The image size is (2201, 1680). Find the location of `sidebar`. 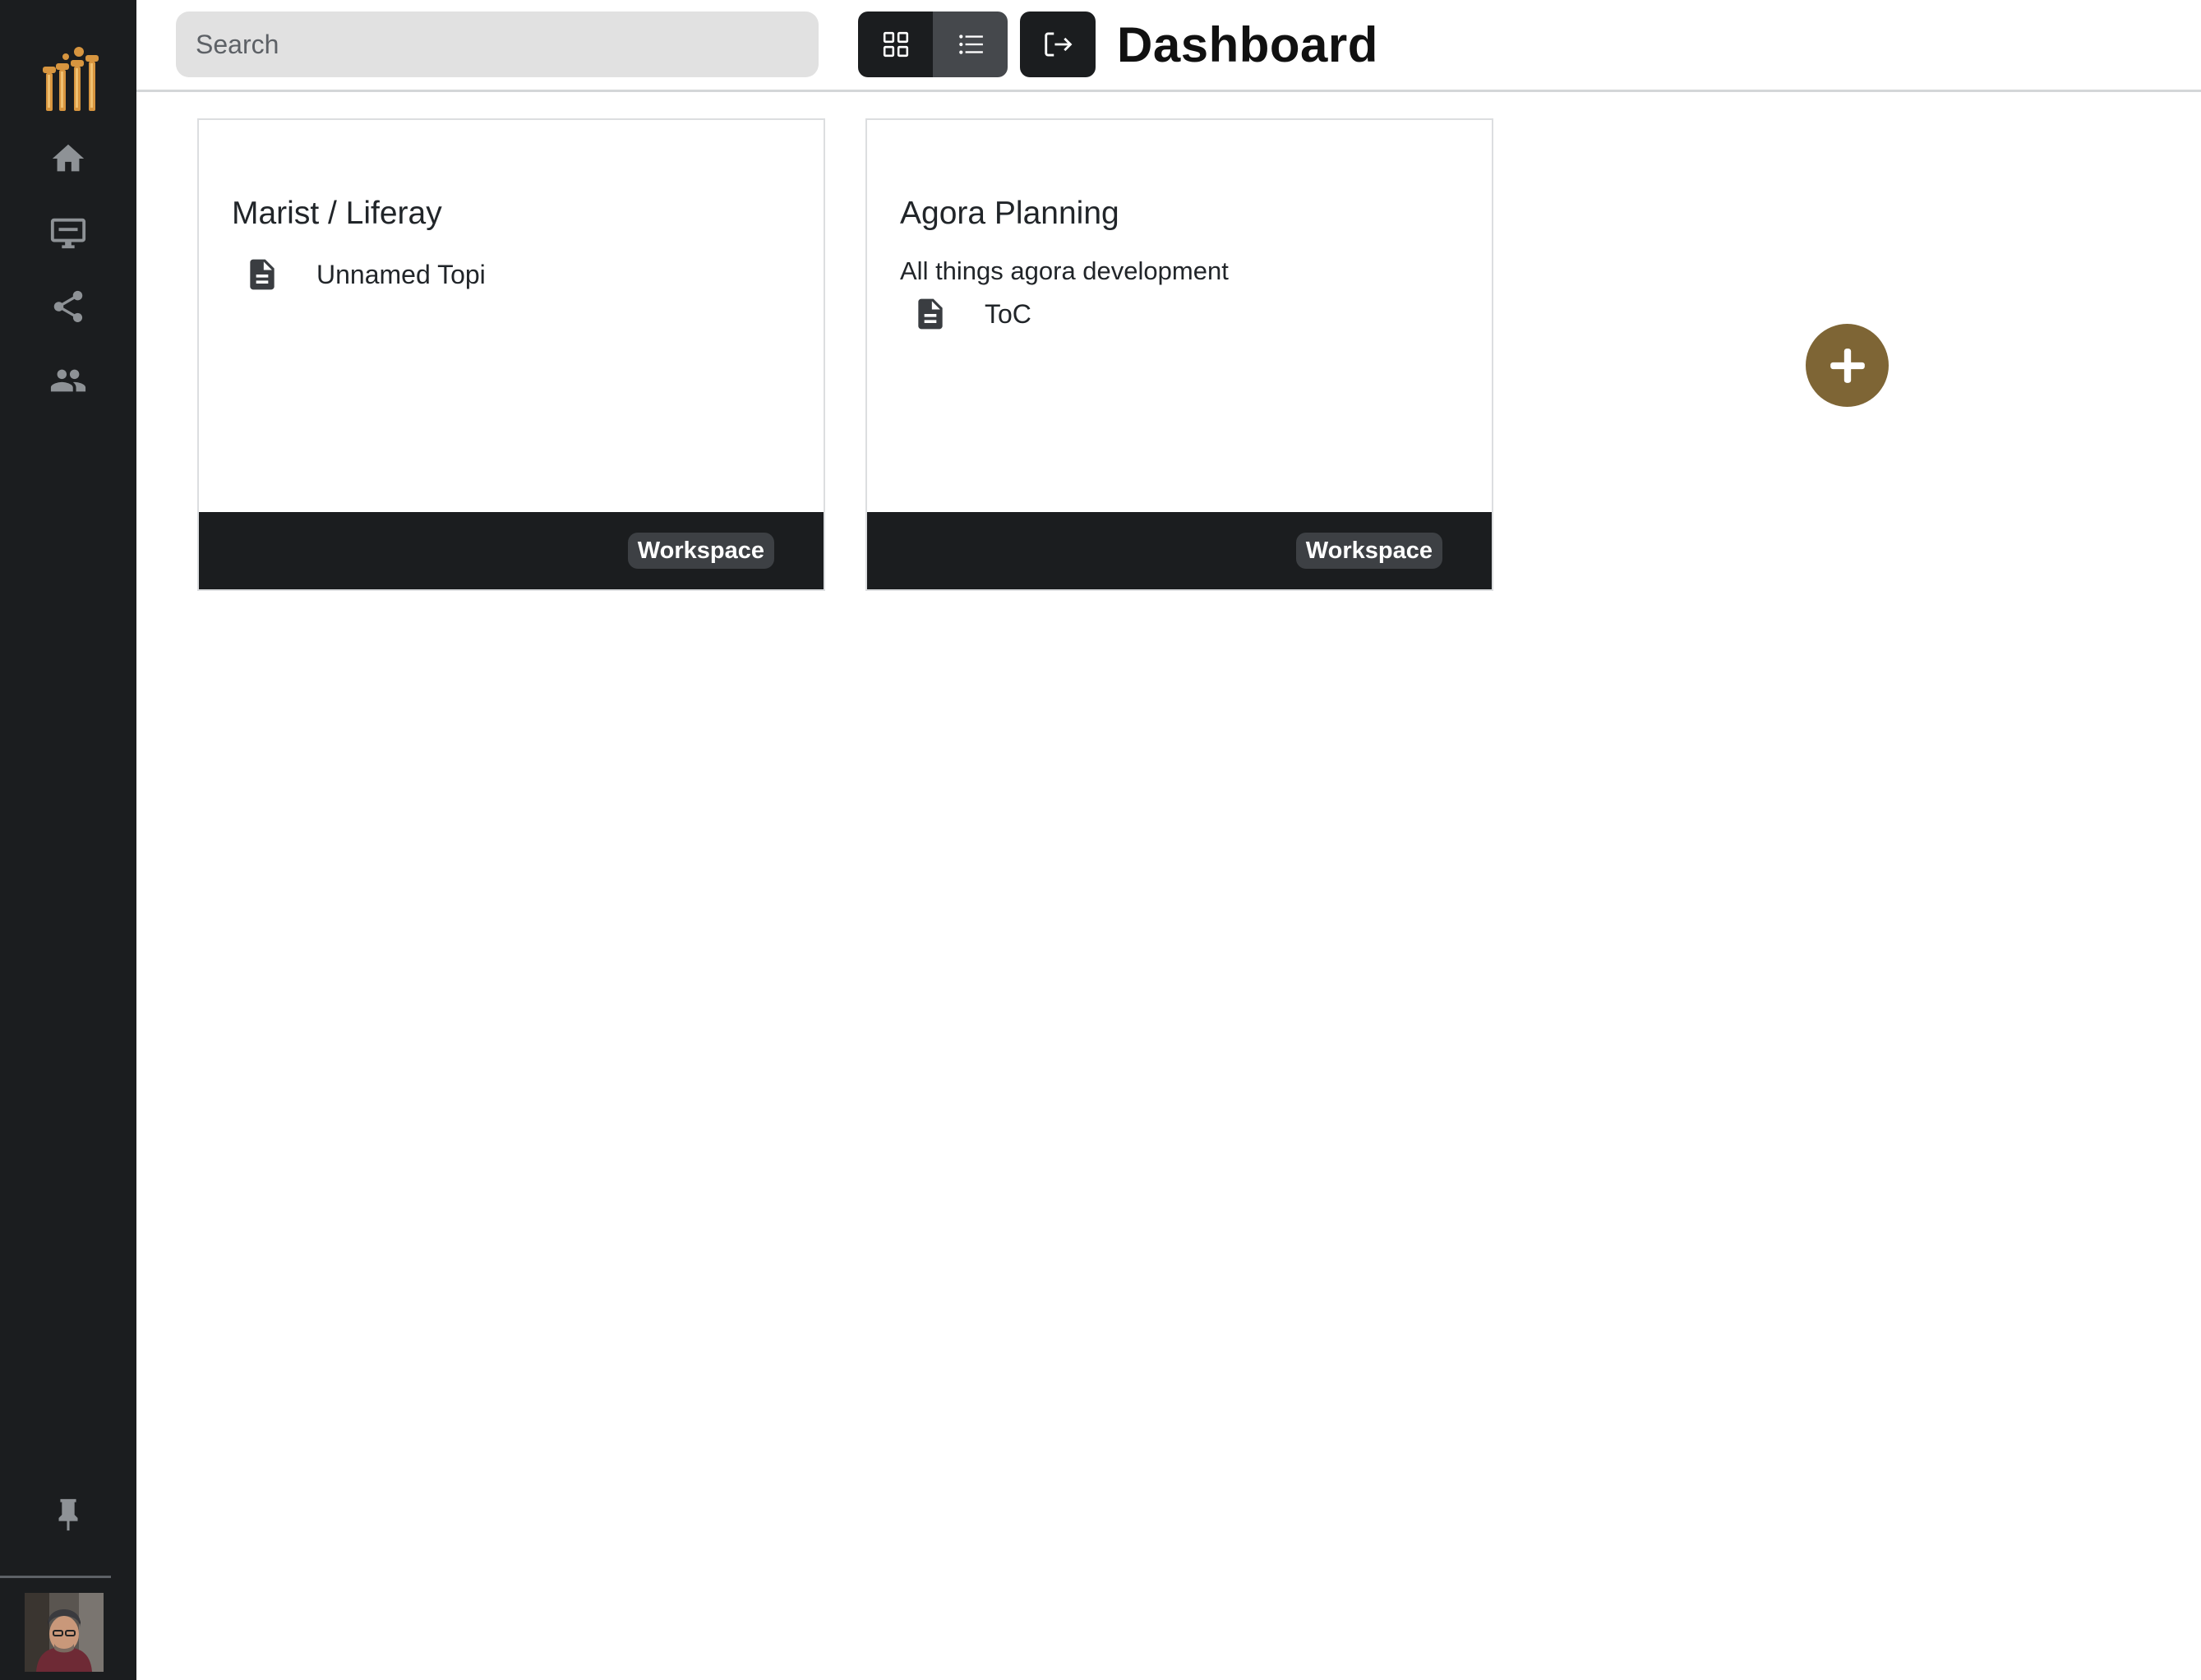

sidebar is located at coordinates (68, 840).